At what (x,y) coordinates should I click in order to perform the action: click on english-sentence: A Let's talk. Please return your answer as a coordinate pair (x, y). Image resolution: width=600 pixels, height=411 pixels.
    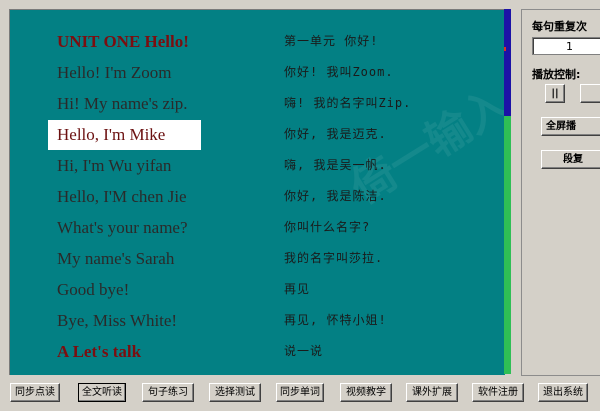
    Looking at the image, I should click on (99, 352).